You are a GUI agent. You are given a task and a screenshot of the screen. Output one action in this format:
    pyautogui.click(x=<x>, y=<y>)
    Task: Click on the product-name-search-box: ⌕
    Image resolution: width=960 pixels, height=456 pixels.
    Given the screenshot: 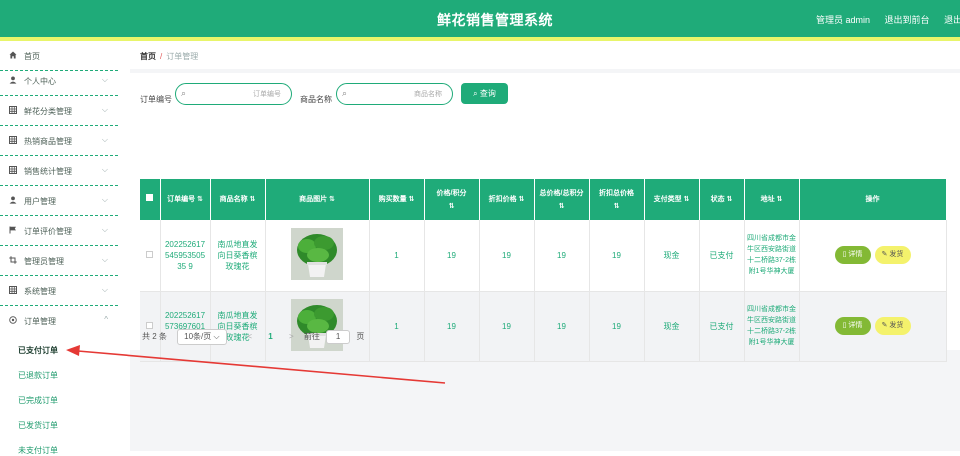 What is the action you would take?
    pyautogui.click(x=394, y=94)
    